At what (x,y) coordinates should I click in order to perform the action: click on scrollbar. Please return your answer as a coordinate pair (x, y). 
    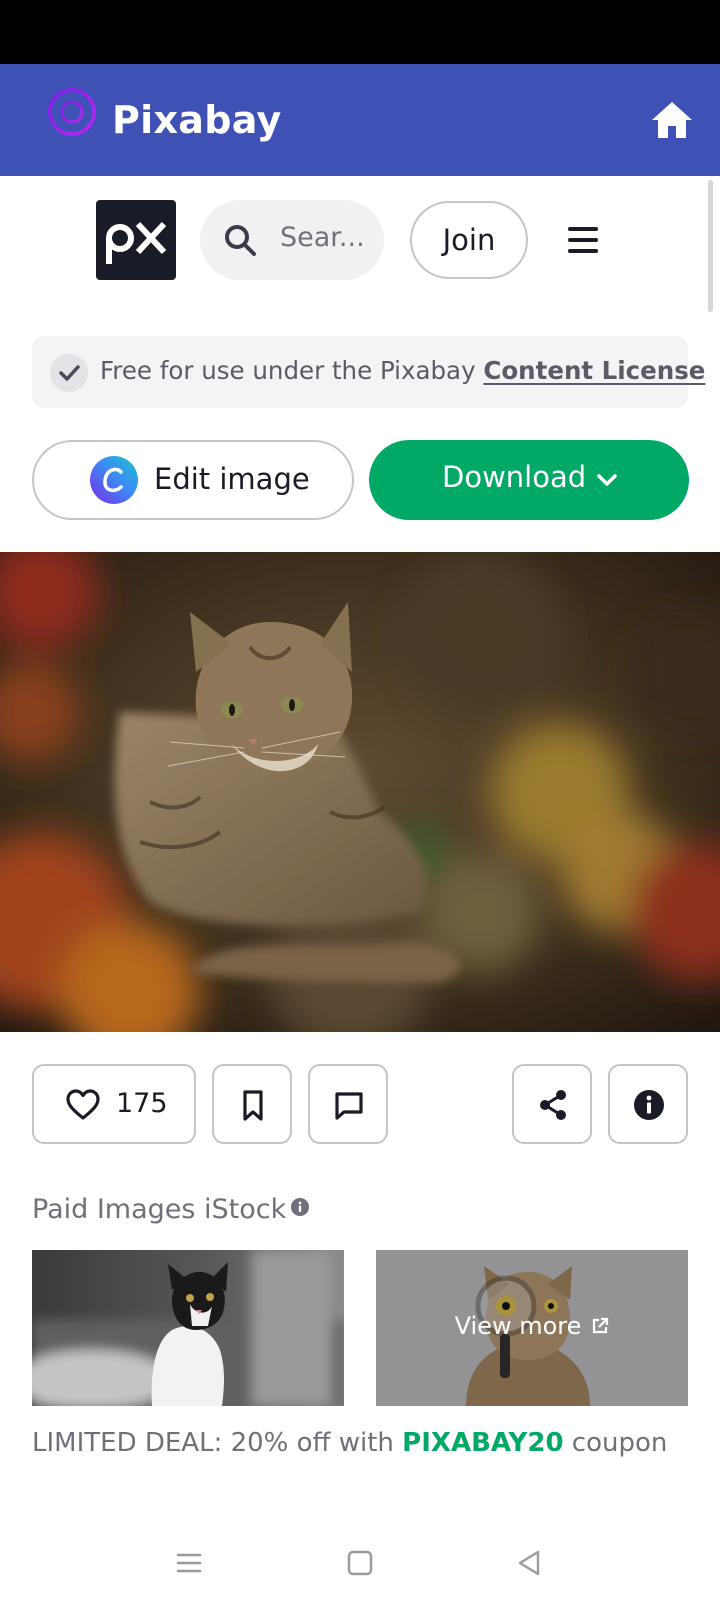
    Looking at the image, I should click on (710, 246).